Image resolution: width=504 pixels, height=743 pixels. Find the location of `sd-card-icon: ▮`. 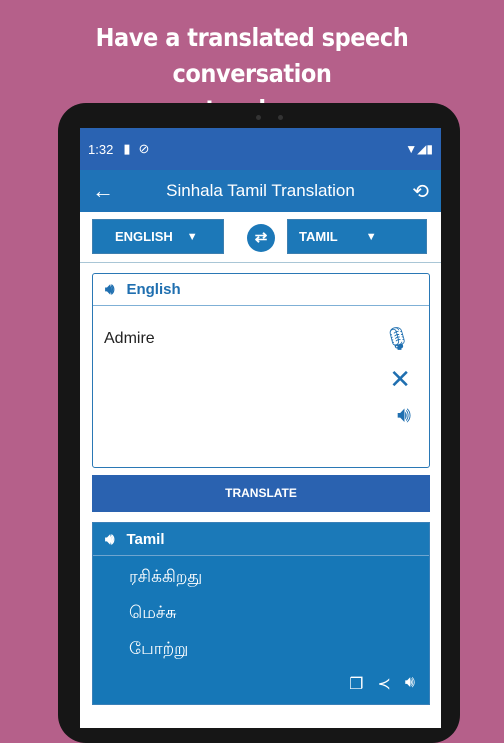

sd-card-icon: ▮ is located at coordinates (127, 148).